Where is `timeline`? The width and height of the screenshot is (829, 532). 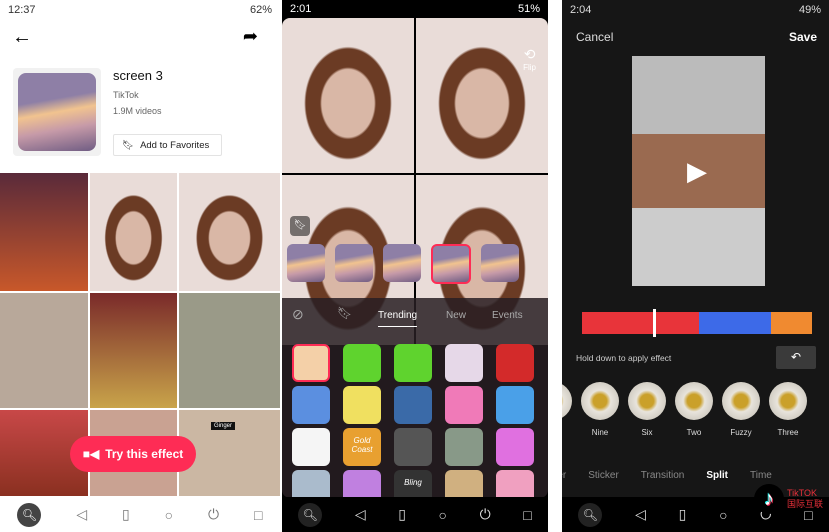 timeline is located at coordinates (697, 323).